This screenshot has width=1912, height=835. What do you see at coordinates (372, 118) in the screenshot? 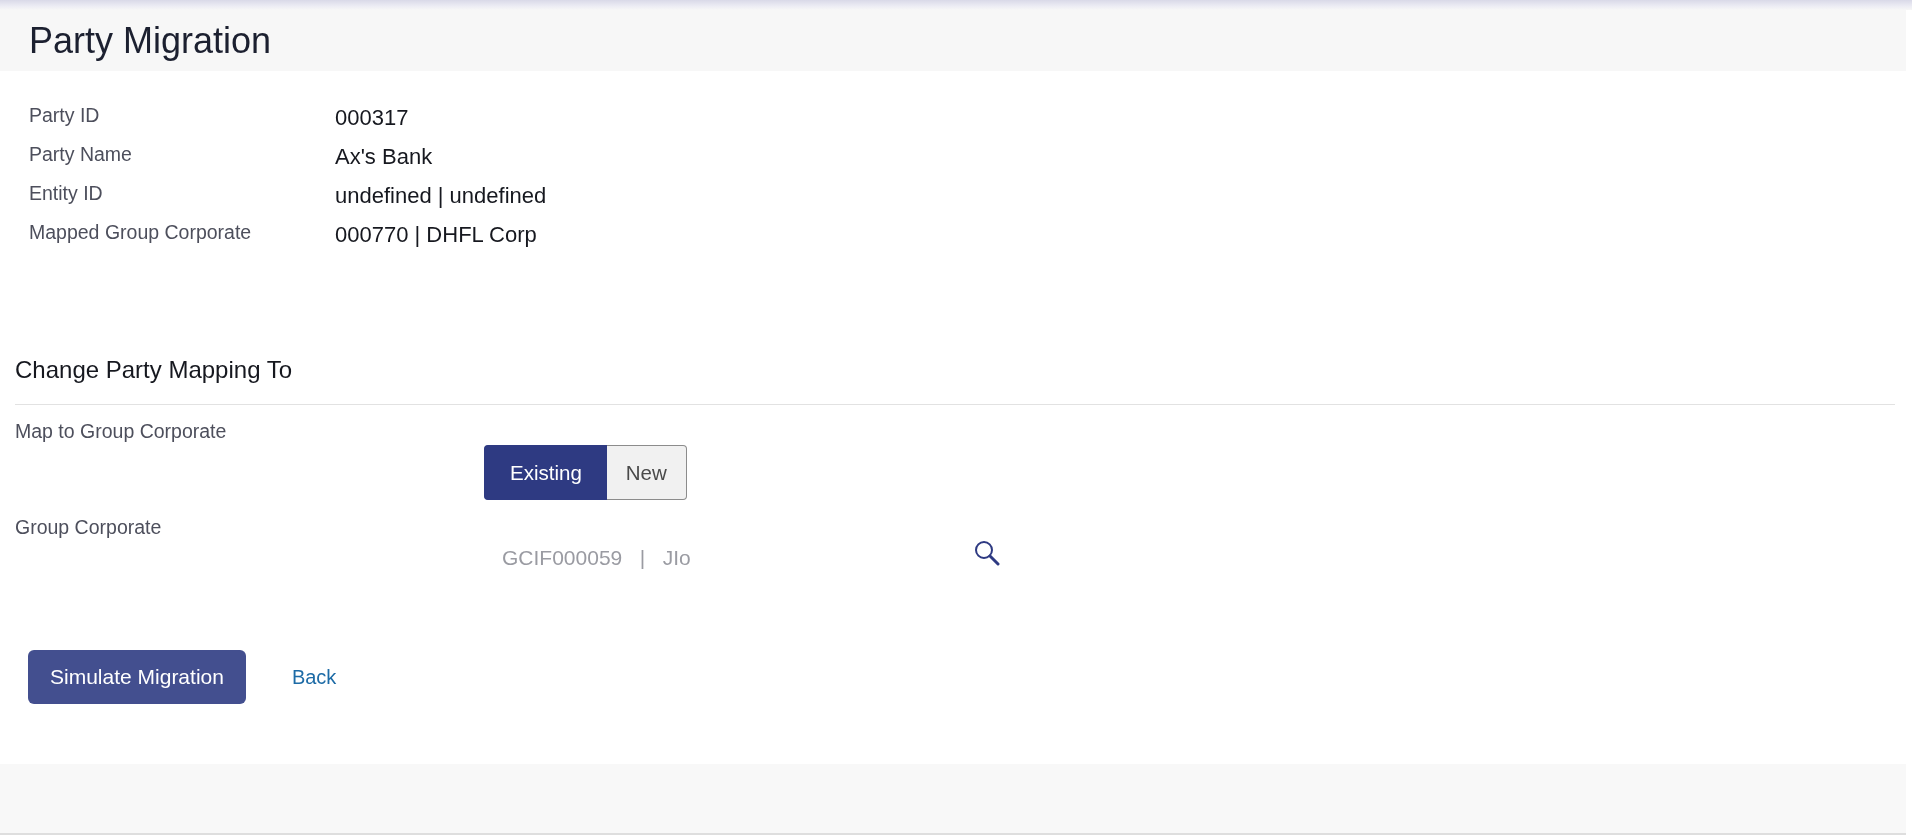
I see `detail-value: 000317` at bounding box center [372, 118].